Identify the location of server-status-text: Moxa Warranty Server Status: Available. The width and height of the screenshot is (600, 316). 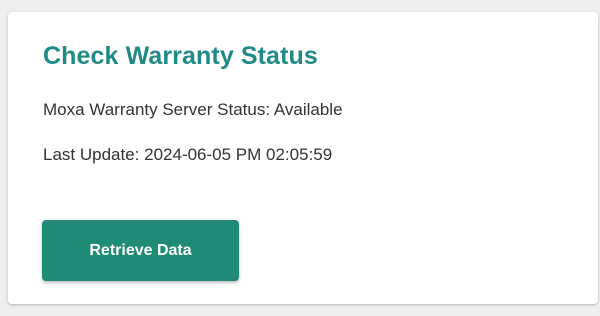
(193, 109).